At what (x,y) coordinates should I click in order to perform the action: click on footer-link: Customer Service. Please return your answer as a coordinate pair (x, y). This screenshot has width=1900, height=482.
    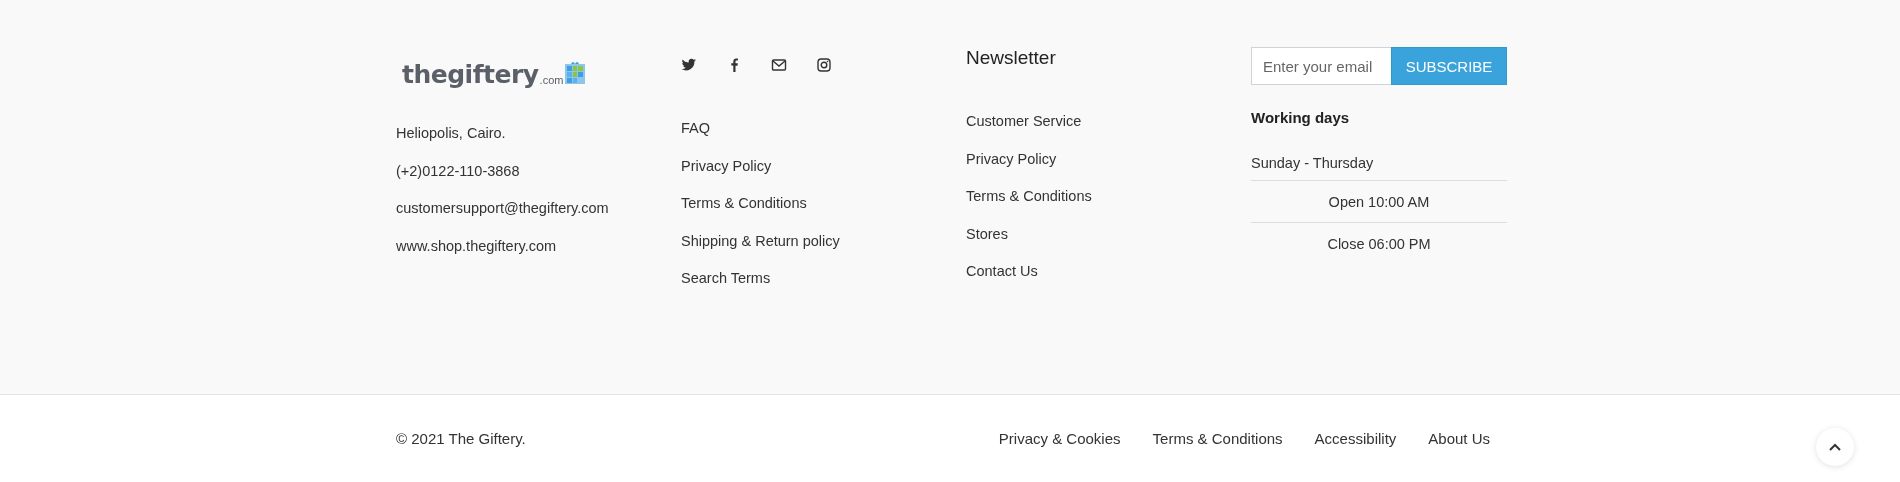
    Looking at the image, I should click on (1024, 121).